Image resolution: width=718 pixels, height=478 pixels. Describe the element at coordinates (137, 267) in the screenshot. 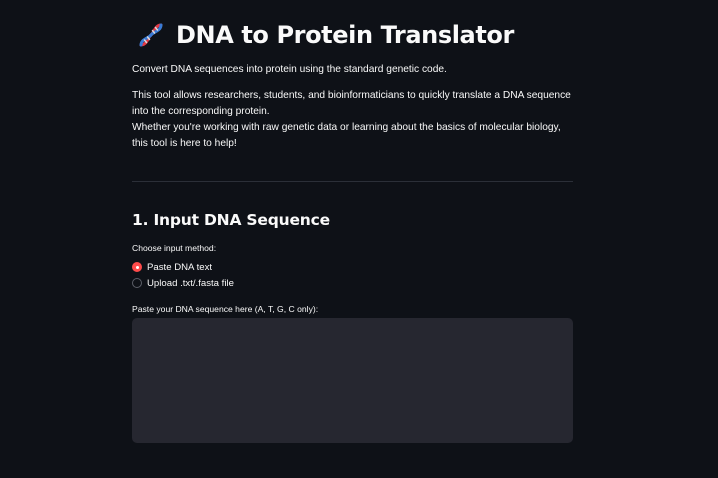

I see `radio-button-checked` at that location.